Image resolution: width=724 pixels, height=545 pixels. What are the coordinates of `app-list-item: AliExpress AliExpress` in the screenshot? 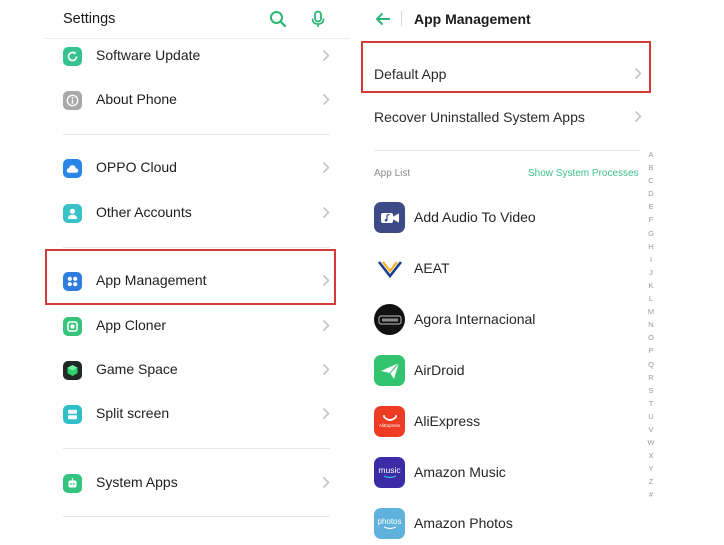 It's located at (509, 421).